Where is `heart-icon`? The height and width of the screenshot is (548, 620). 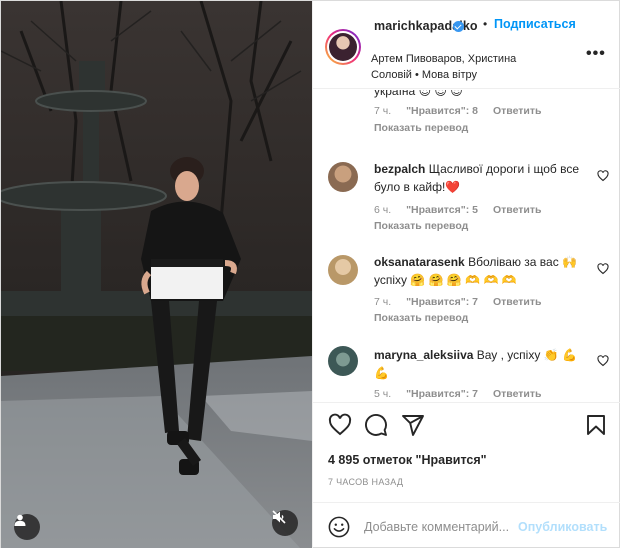 heart-icon is located at coordinates (340, 425).